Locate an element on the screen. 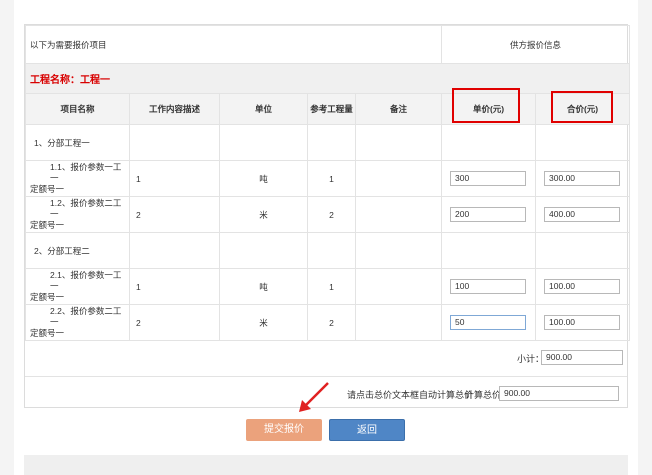 Image resolution: width=652 pixels, height=475 pixels. item-name: 2.2、报价参数二工一 定额号一 is located at coordinates (77, 322).